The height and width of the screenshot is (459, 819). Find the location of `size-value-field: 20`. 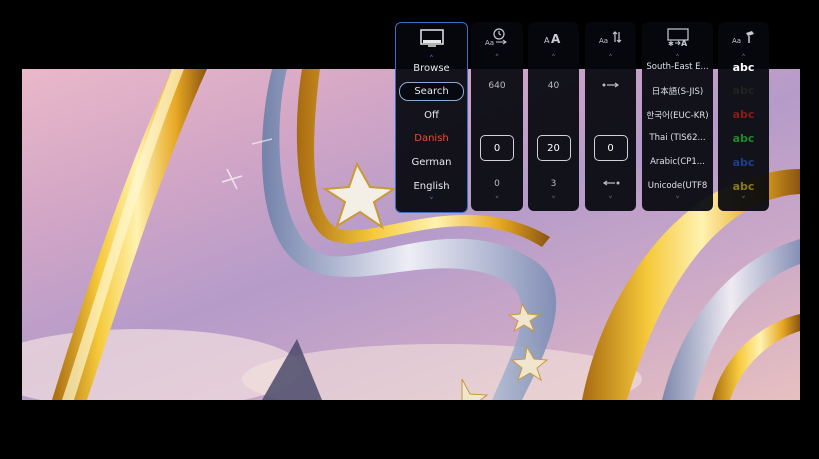

size-value-field: 20 is located at coordinates (553, 148).